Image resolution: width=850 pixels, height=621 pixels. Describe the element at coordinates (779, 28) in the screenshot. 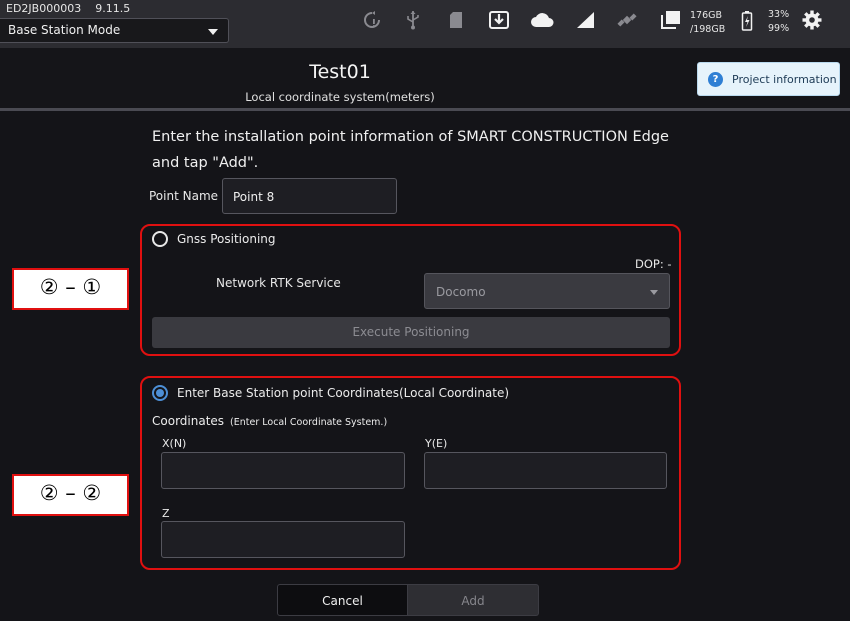

I see `battery-level-2: 99%` at that location.